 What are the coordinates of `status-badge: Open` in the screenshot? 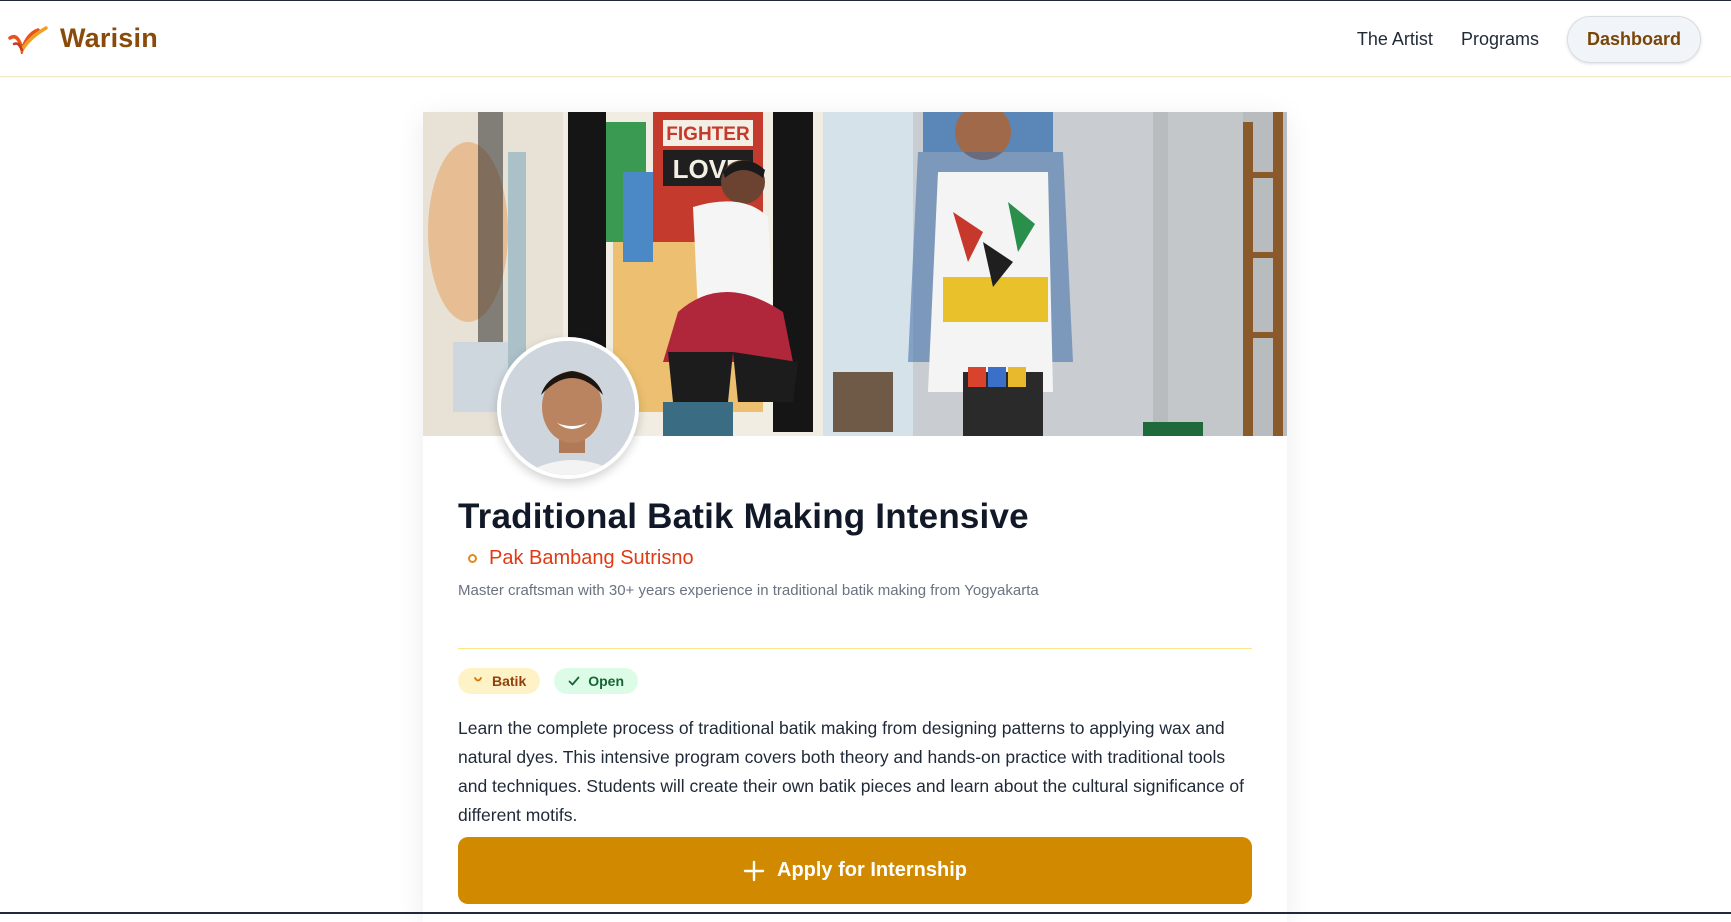 It's located at (596, 681).